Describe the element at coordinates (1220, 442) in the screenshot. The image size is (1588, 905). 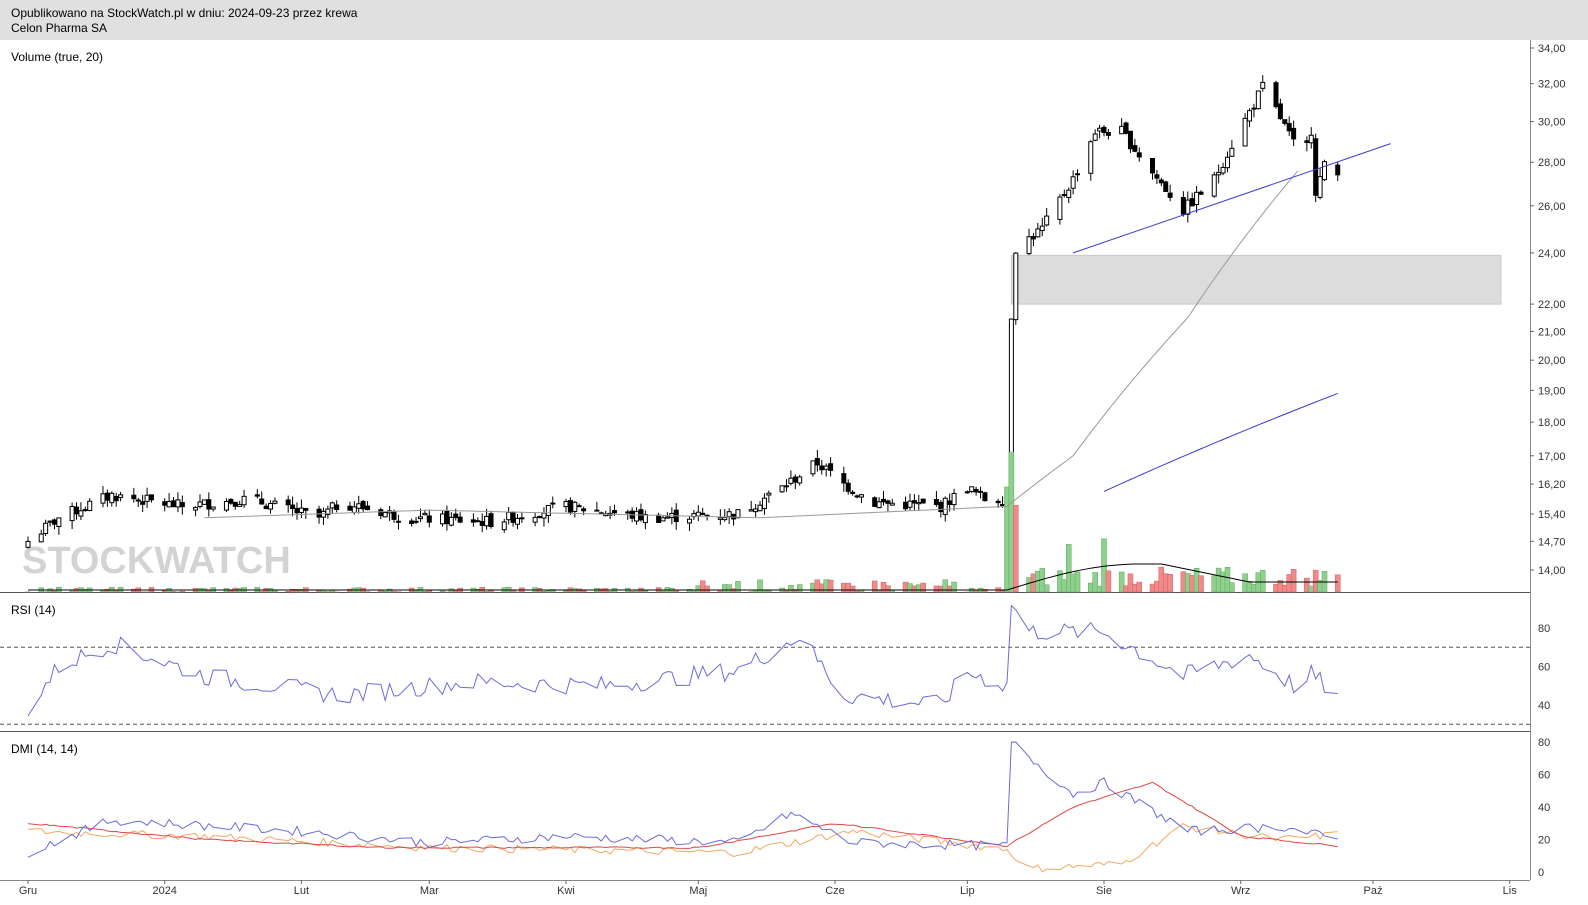
I see `sma-200-line` at that location.